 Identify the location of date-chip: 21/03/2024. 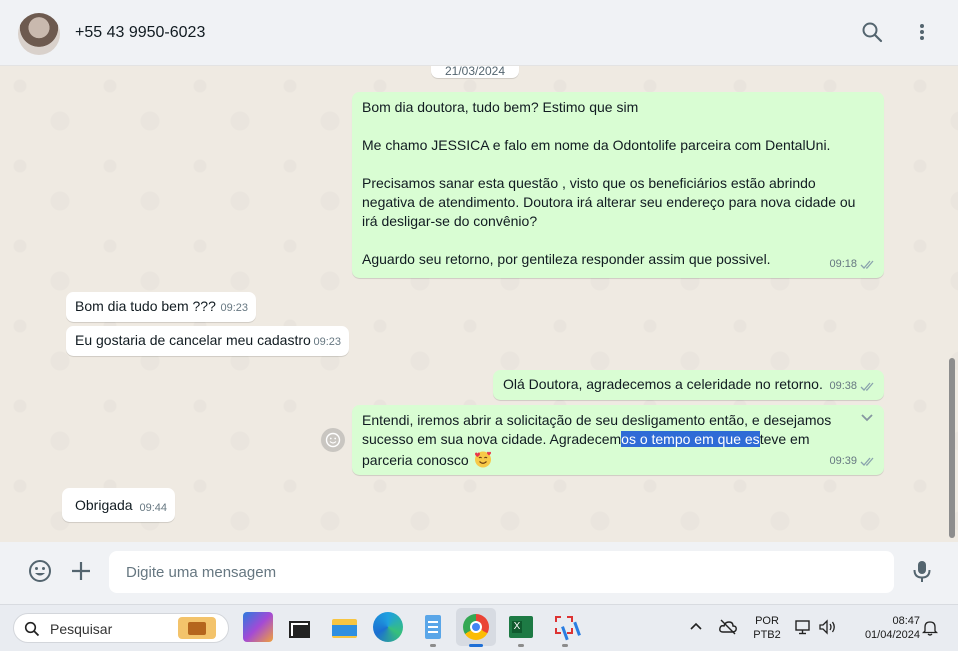
(475, 72).